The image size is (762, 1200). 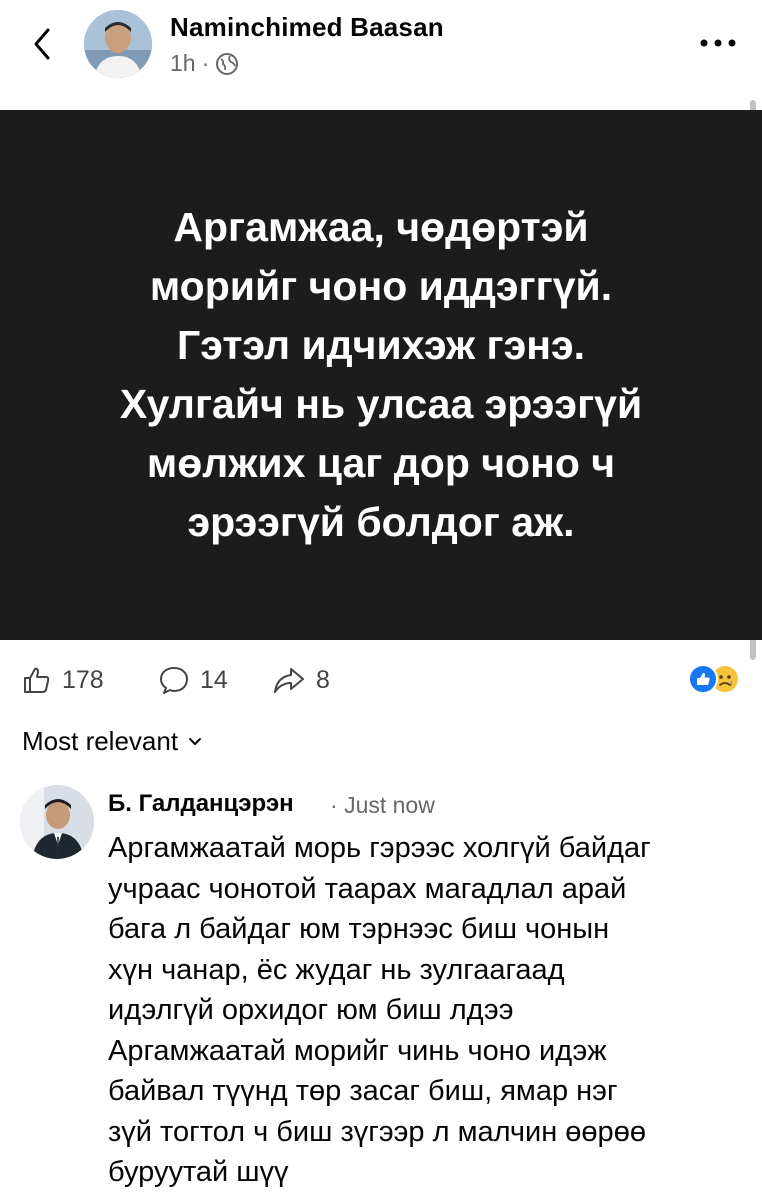 I want to click on commenter-name: Б. Галданцэрэн, so click(x=201, y=804).